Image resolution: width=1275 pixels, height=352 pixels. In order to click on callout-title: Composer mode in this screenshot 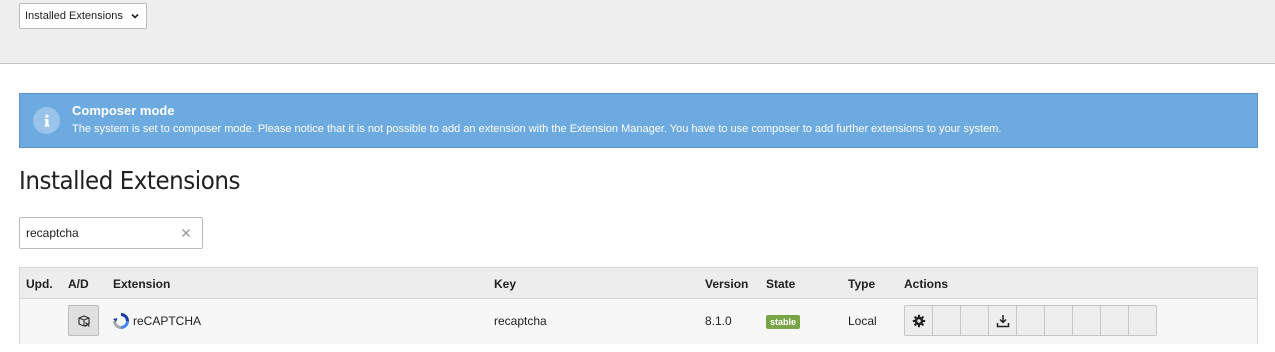, I will do `click(123, 110)`.